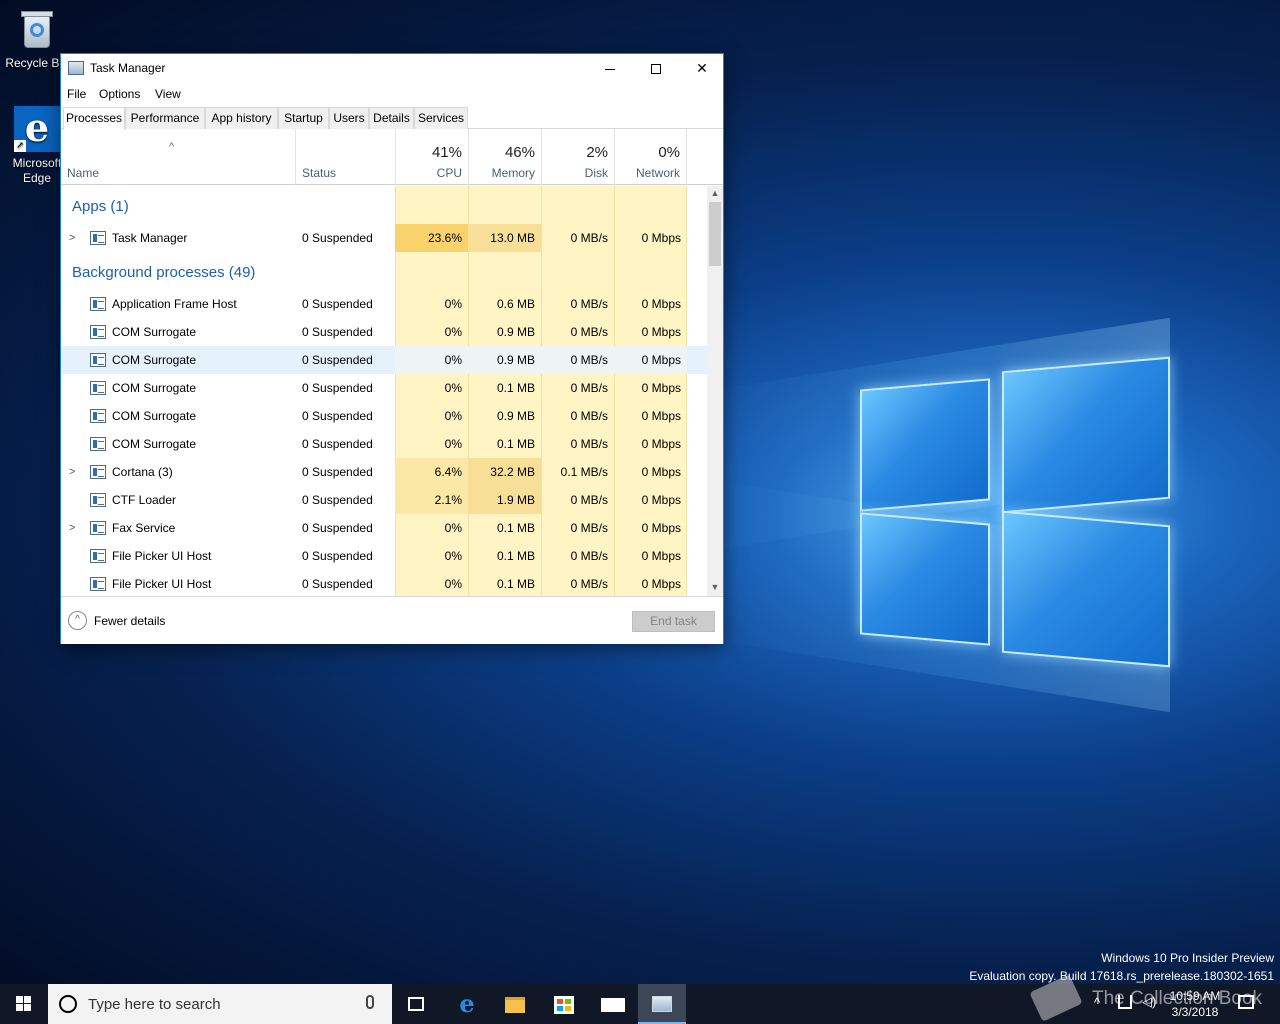 The image size is (1280, 1024). What do you see at coordinates (673, 621) in the screenshot?
I see `end-task-button: End task` at bounding box center [673, 621].